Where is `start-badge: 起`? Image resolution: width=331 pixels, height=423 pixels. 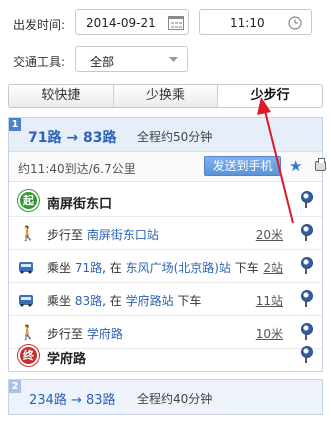 start-badge: 起 is located at coordinates (28, 200).